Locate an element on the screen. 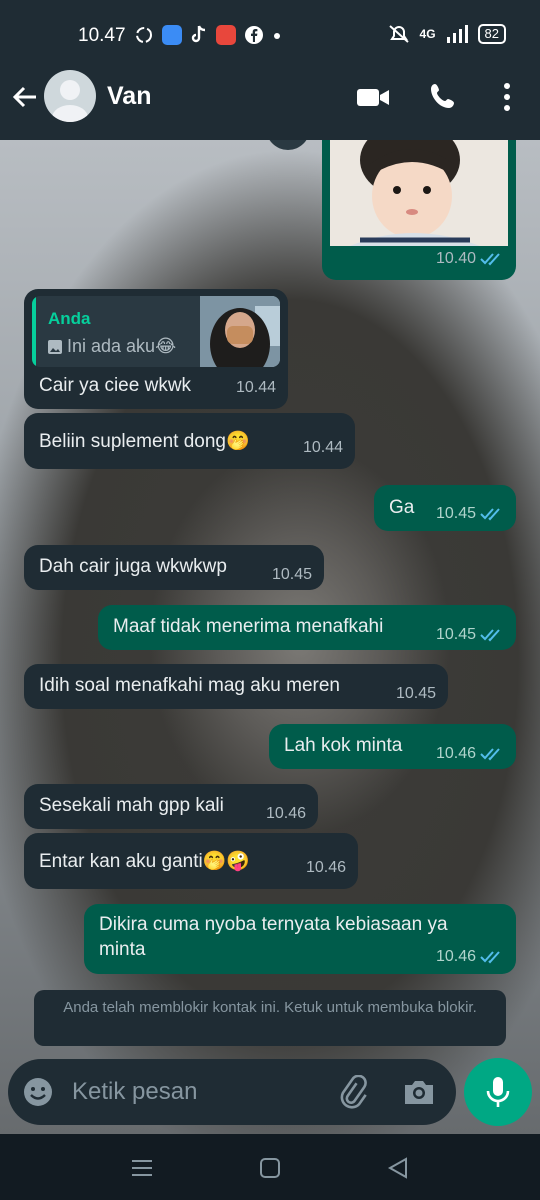 The image size is (540, 1200). signal-icon is located at coordinates (457, 34).